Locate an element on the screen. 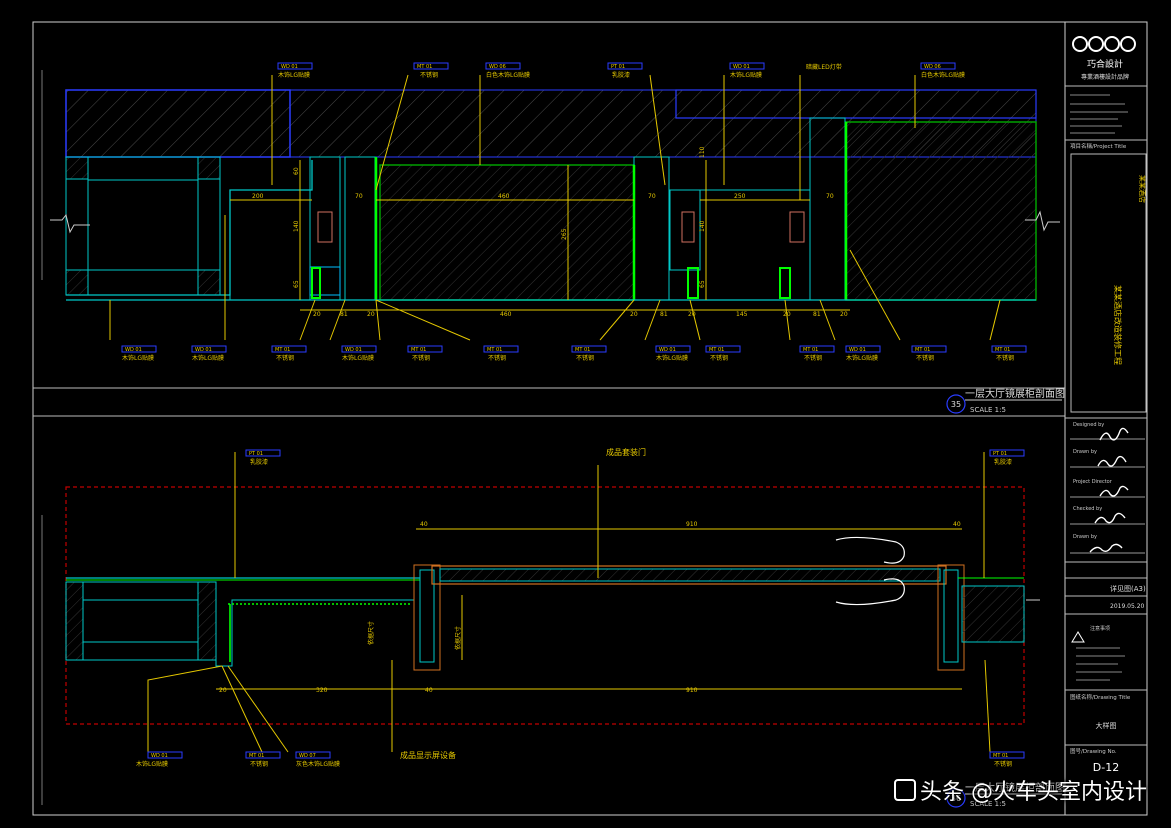 The height and width of the screenshot is (828, 1171). warning-icon is located at coordinates (1078, 637).